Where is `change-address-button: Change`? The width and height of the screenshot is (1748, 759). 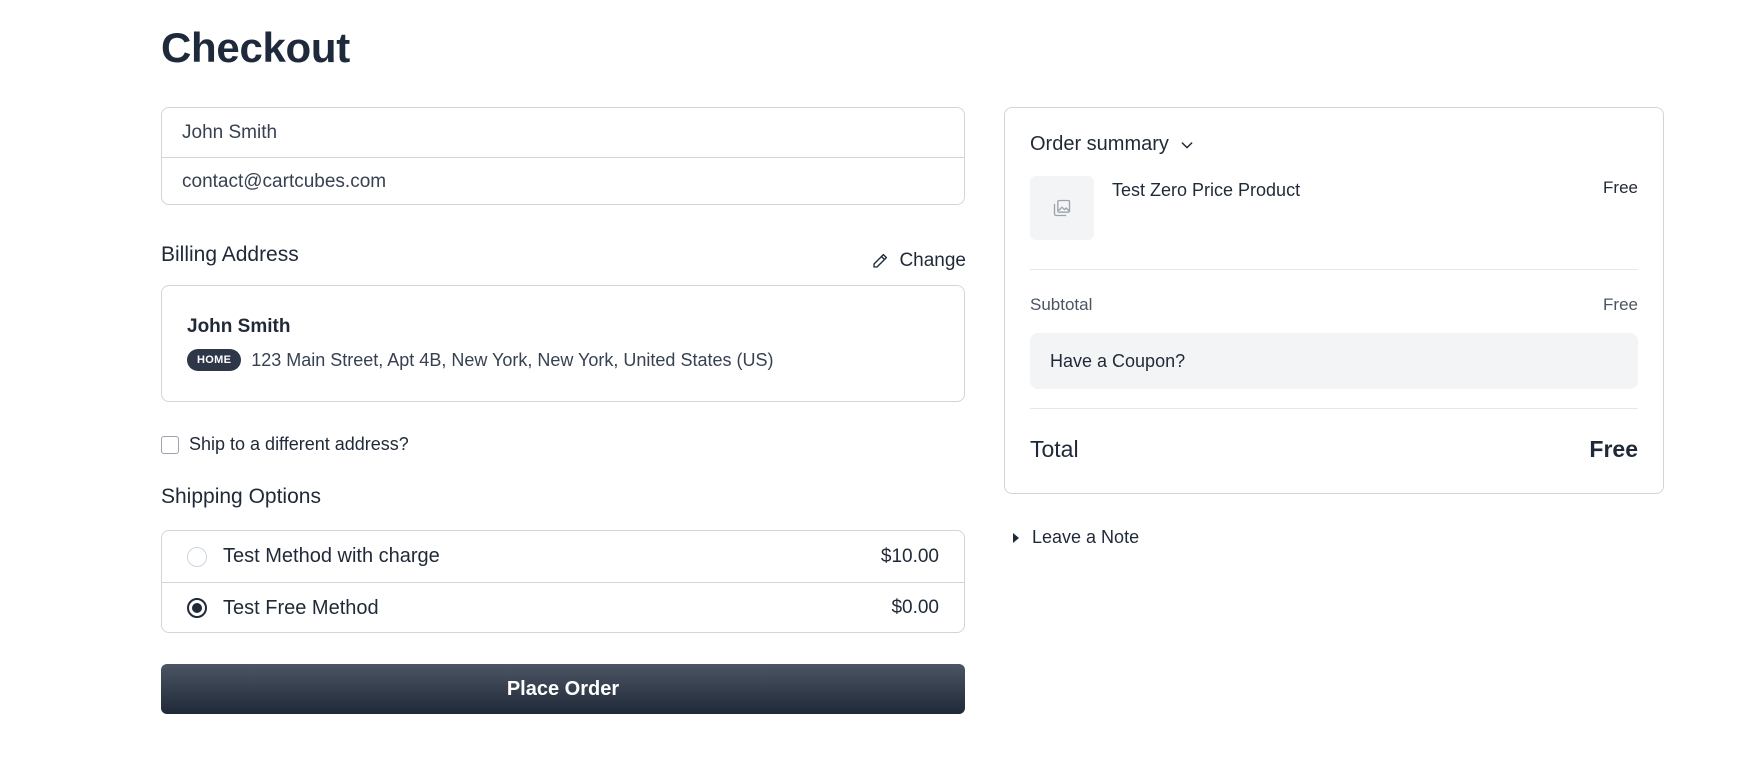
change-address-button: Change is located at coordinates (918, 261).